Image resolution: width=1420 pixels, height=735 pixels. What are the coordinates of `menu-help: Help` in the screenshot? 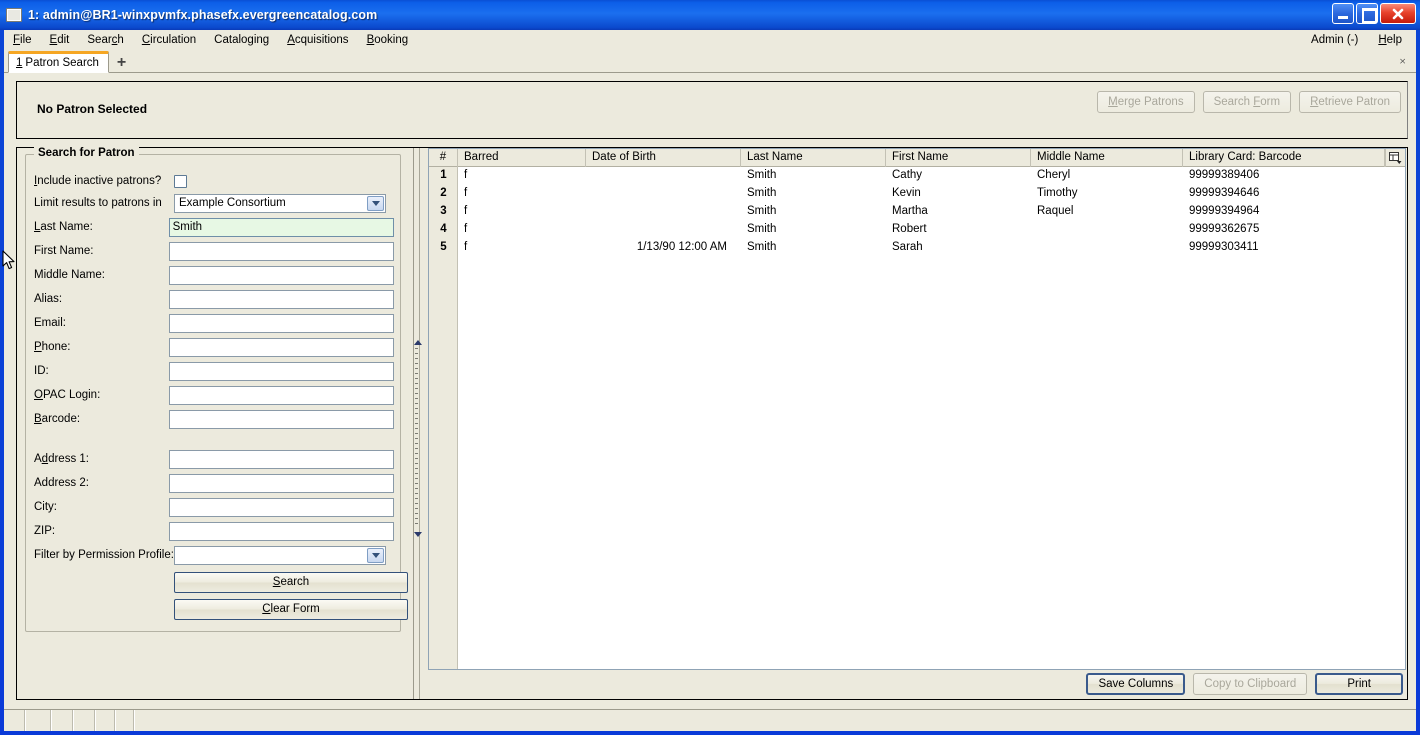 It's located at (1390, 40).